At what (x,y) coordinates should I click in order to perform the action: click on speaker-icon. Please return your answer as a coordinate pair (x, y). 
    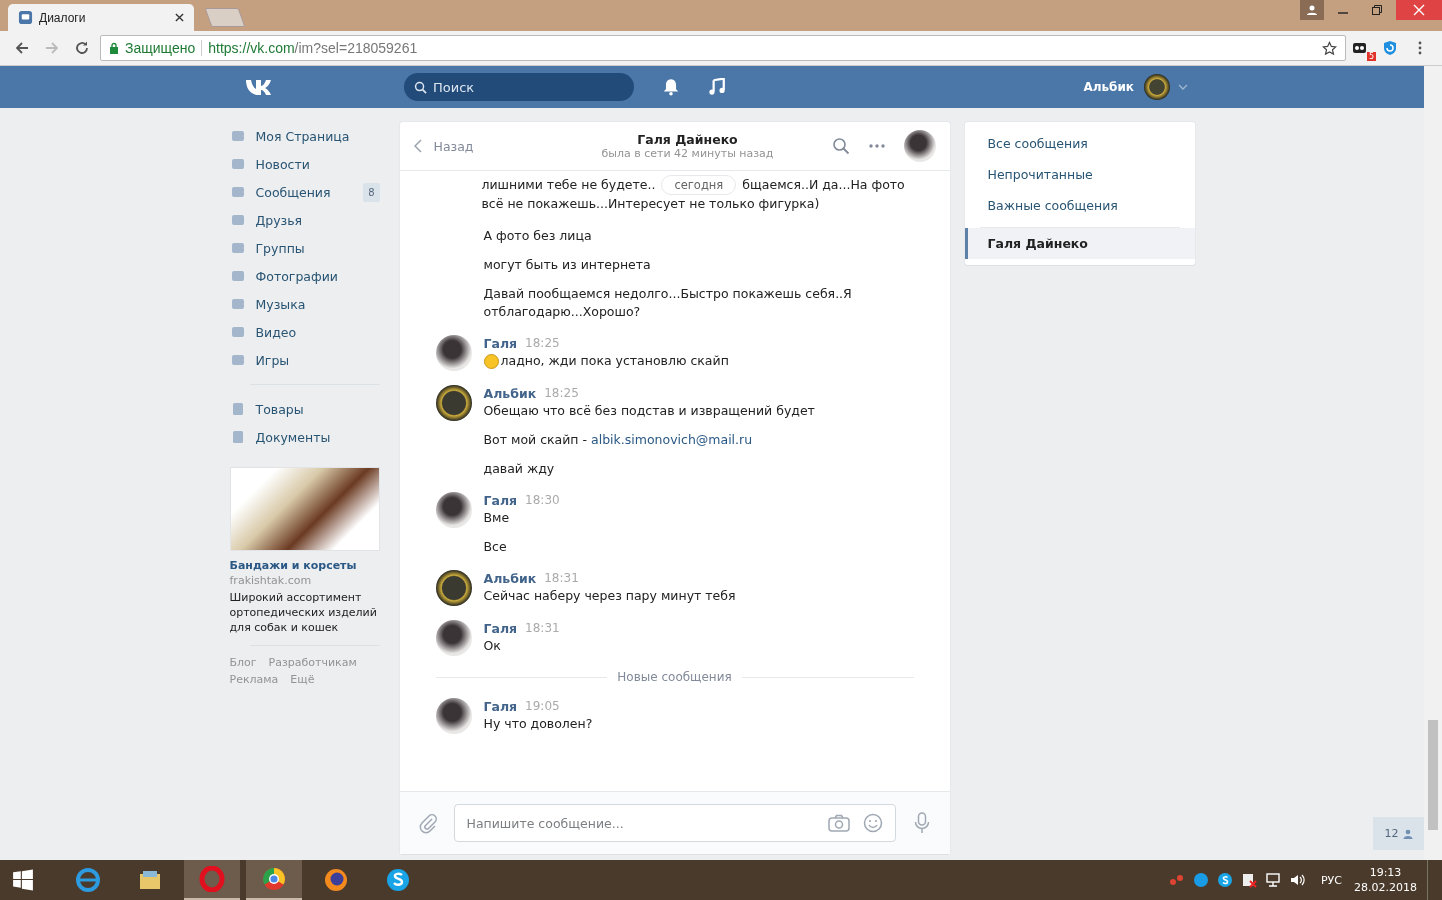
    Looking at the image, I should click on (1297, 880).